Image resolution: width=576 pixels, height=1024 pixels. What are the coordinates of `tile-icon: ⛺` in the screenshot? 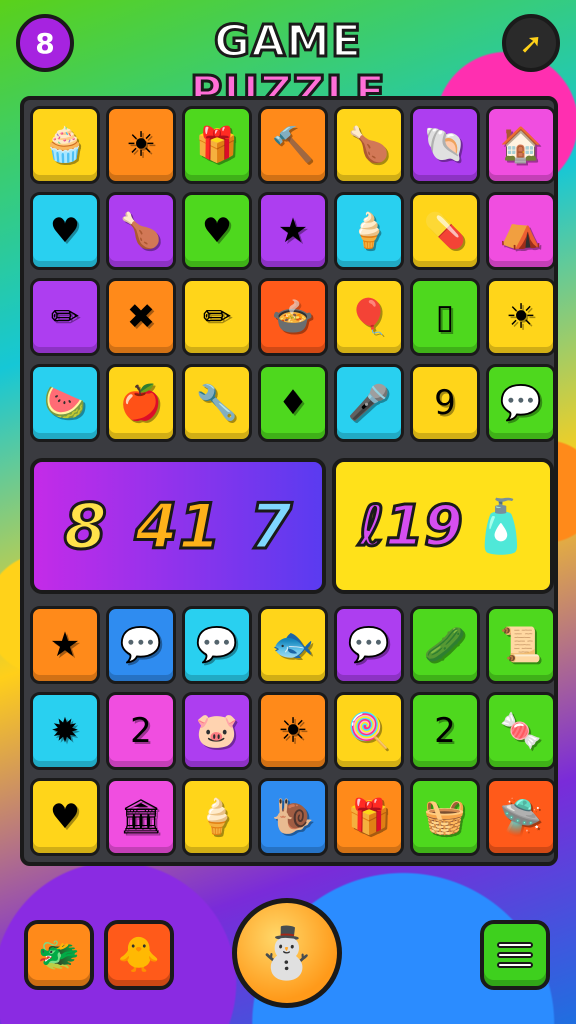 It's located at (521, 231).